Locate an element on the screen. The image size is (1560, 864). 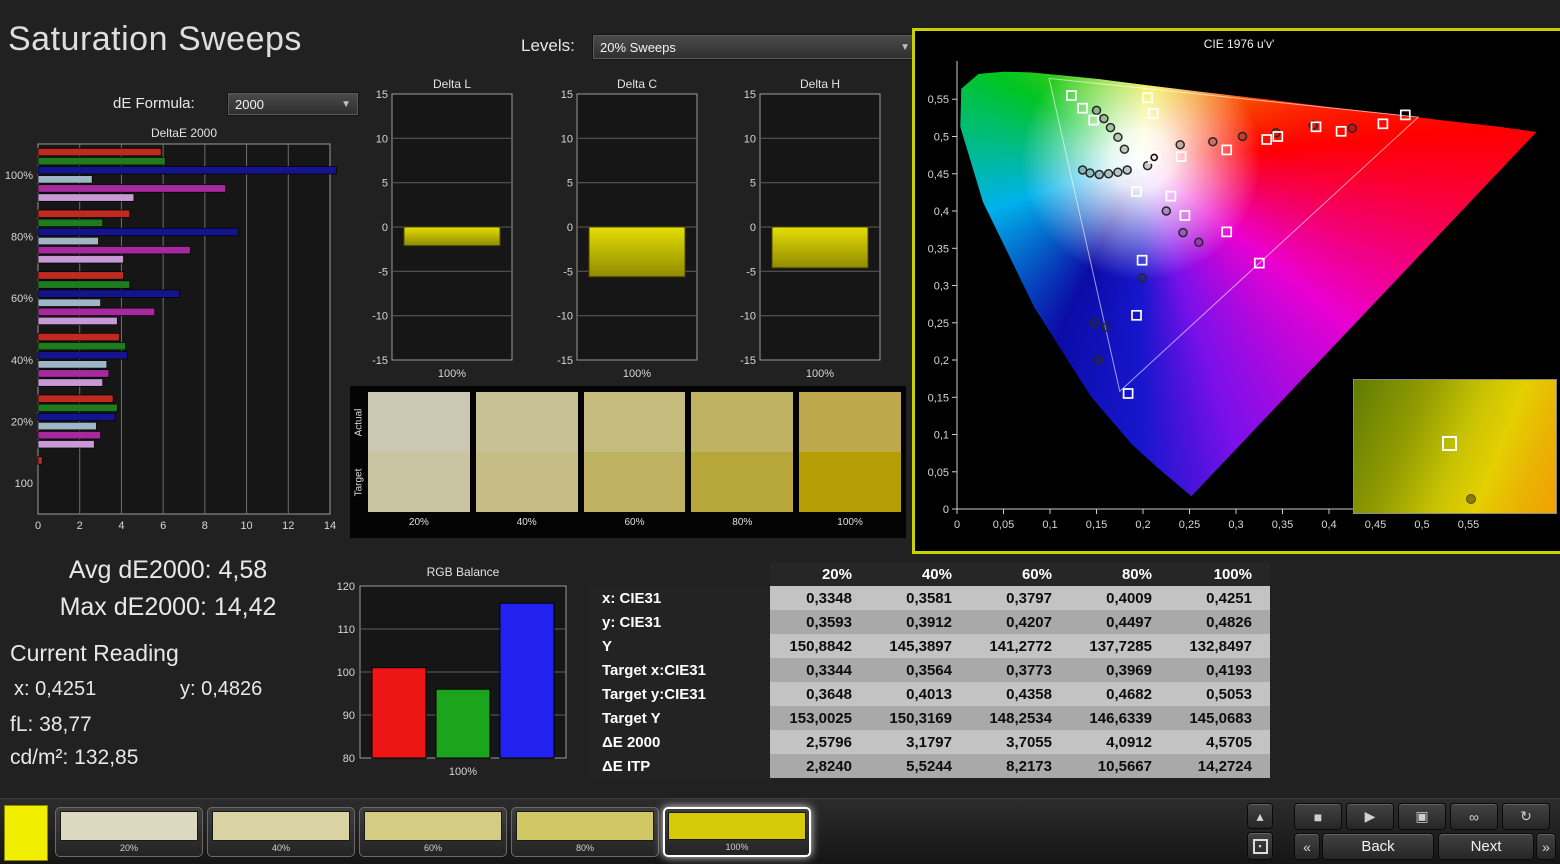
next-button: Next is located at coordinates (1486, 846).